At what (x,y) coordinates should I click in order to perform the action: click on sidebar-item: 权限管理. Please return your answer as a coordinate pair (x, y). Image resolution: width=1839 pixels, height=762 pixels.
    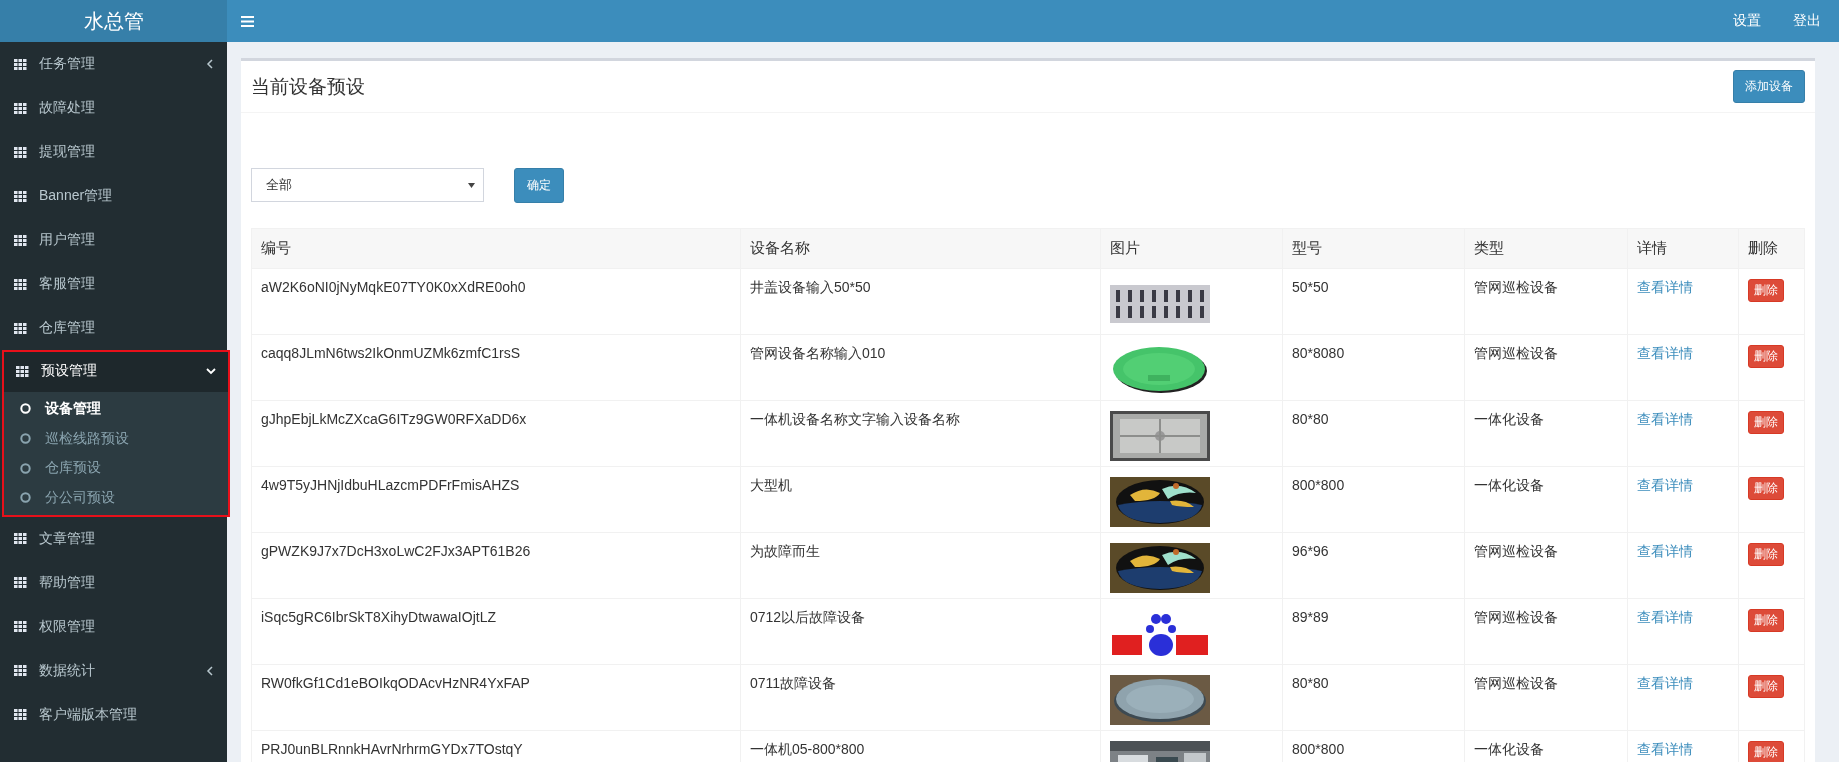
    Looking at the image, I should click on (113, 626).